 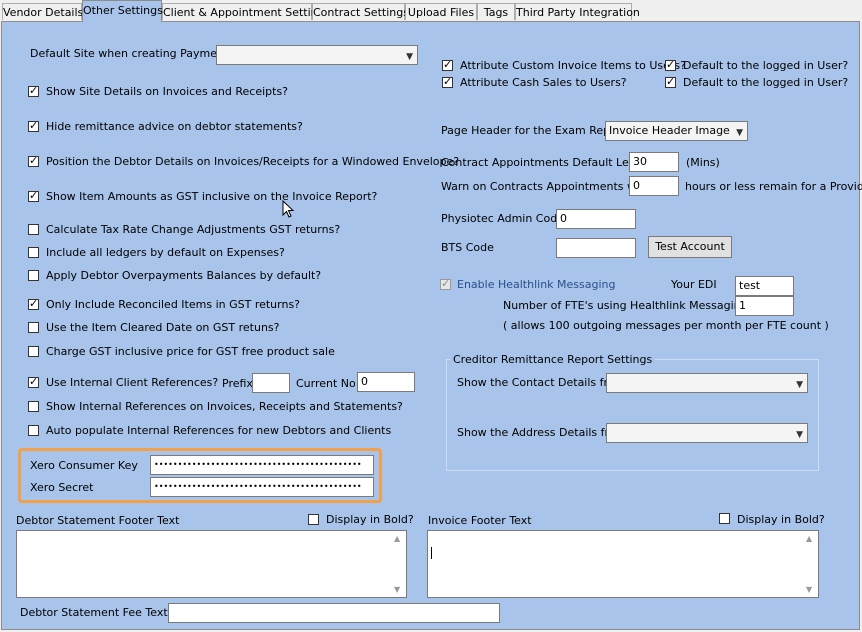 What do you see at coordinates (724, 518) in the screenshot?
I see `invoice-bold-checkbox` at bounding box center [724, 518].